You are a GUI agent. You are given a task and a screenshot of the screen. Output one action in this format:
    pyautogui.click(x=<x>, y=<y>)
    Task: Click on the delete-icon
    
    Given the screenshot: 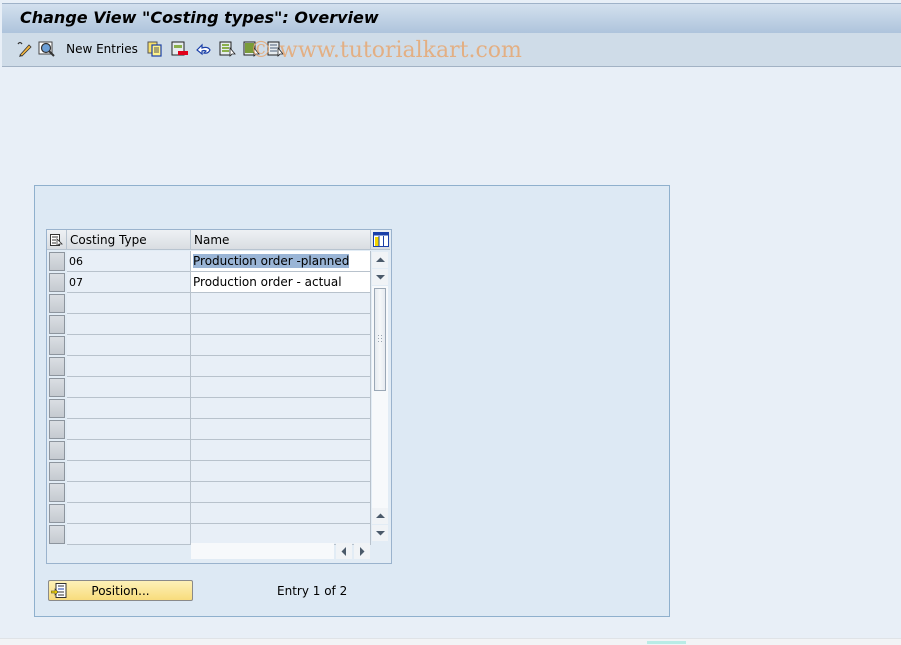 What is the action you would take?
    pyautogui.click(x=179, y=48)
    